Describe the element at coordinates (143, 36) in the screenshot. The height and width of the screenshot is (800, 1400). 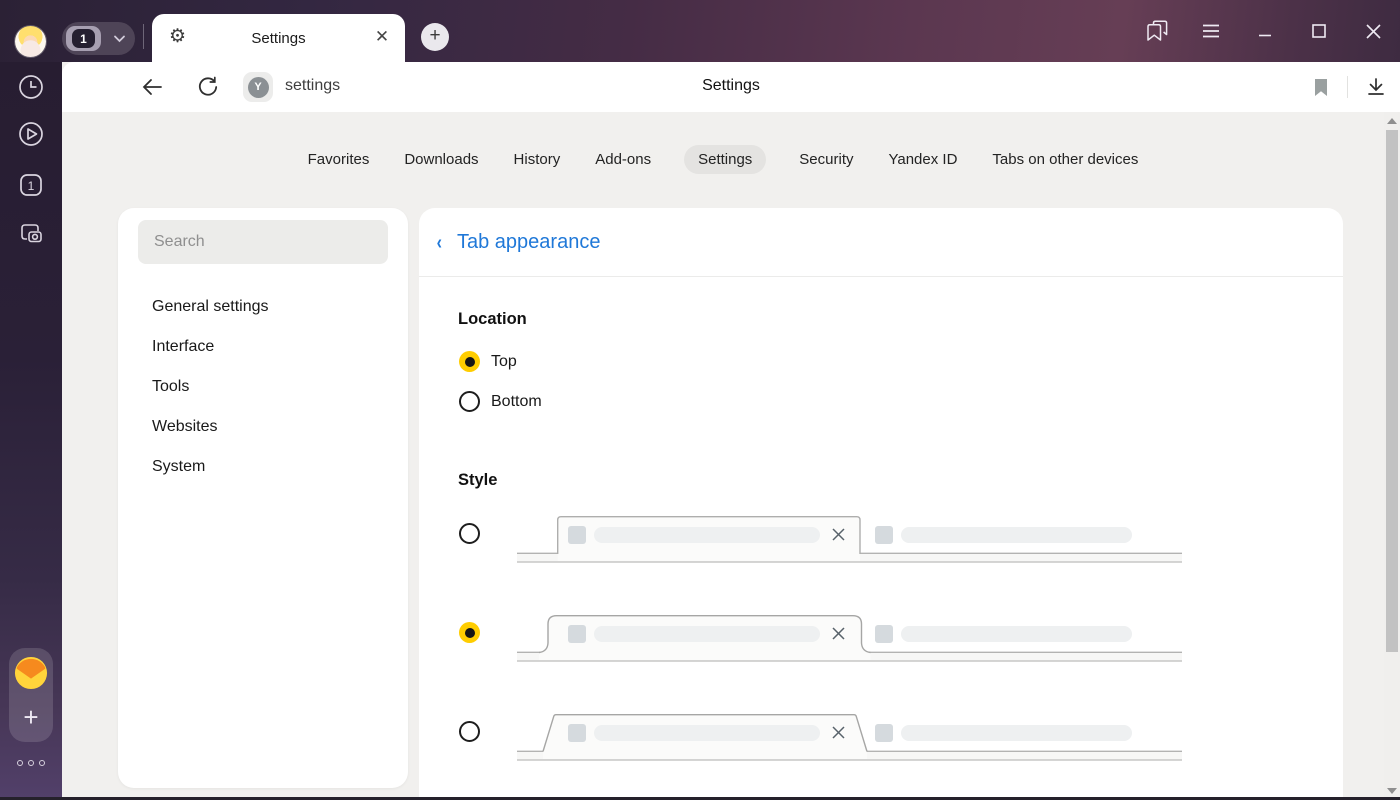
I see `tab-strip-divider` at that location.